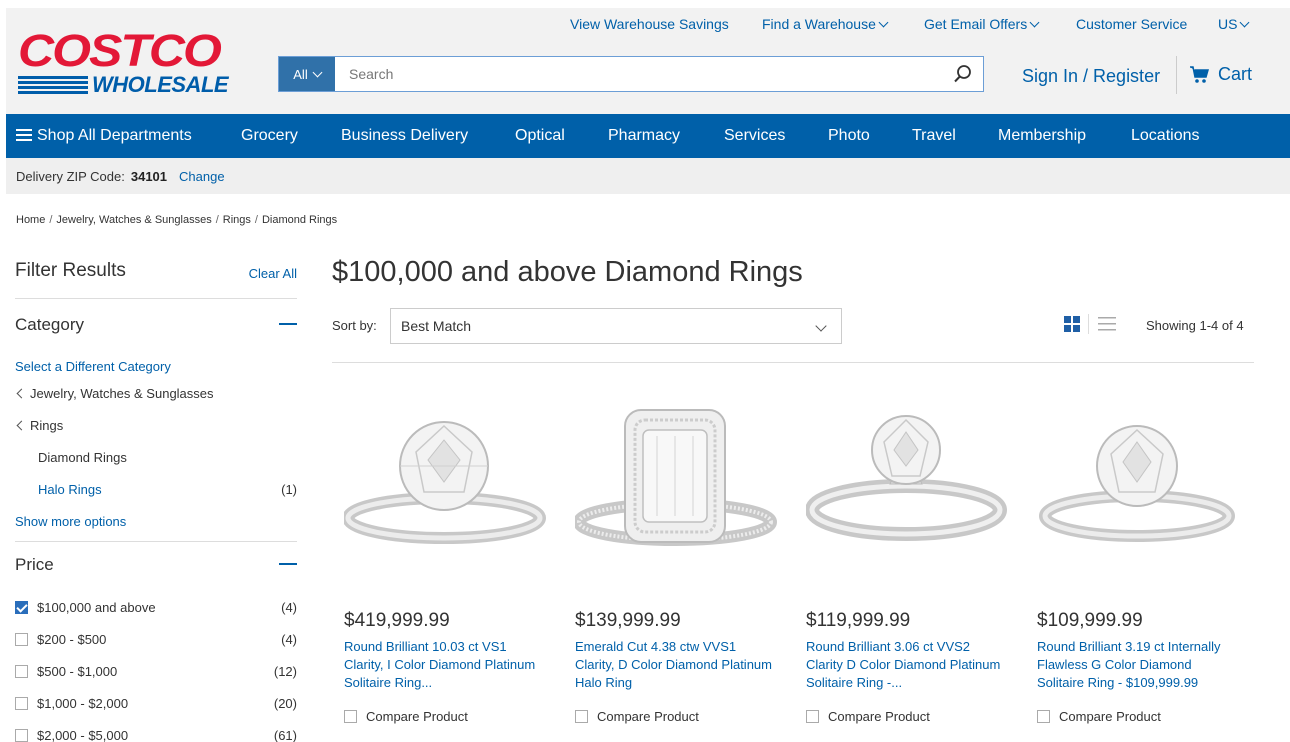 The width and height of the screenshot is (1290, 742). What do you see at coordinates (793, 362) in the screenshot?
I see `main-divider` at bounding box center [793, 362].